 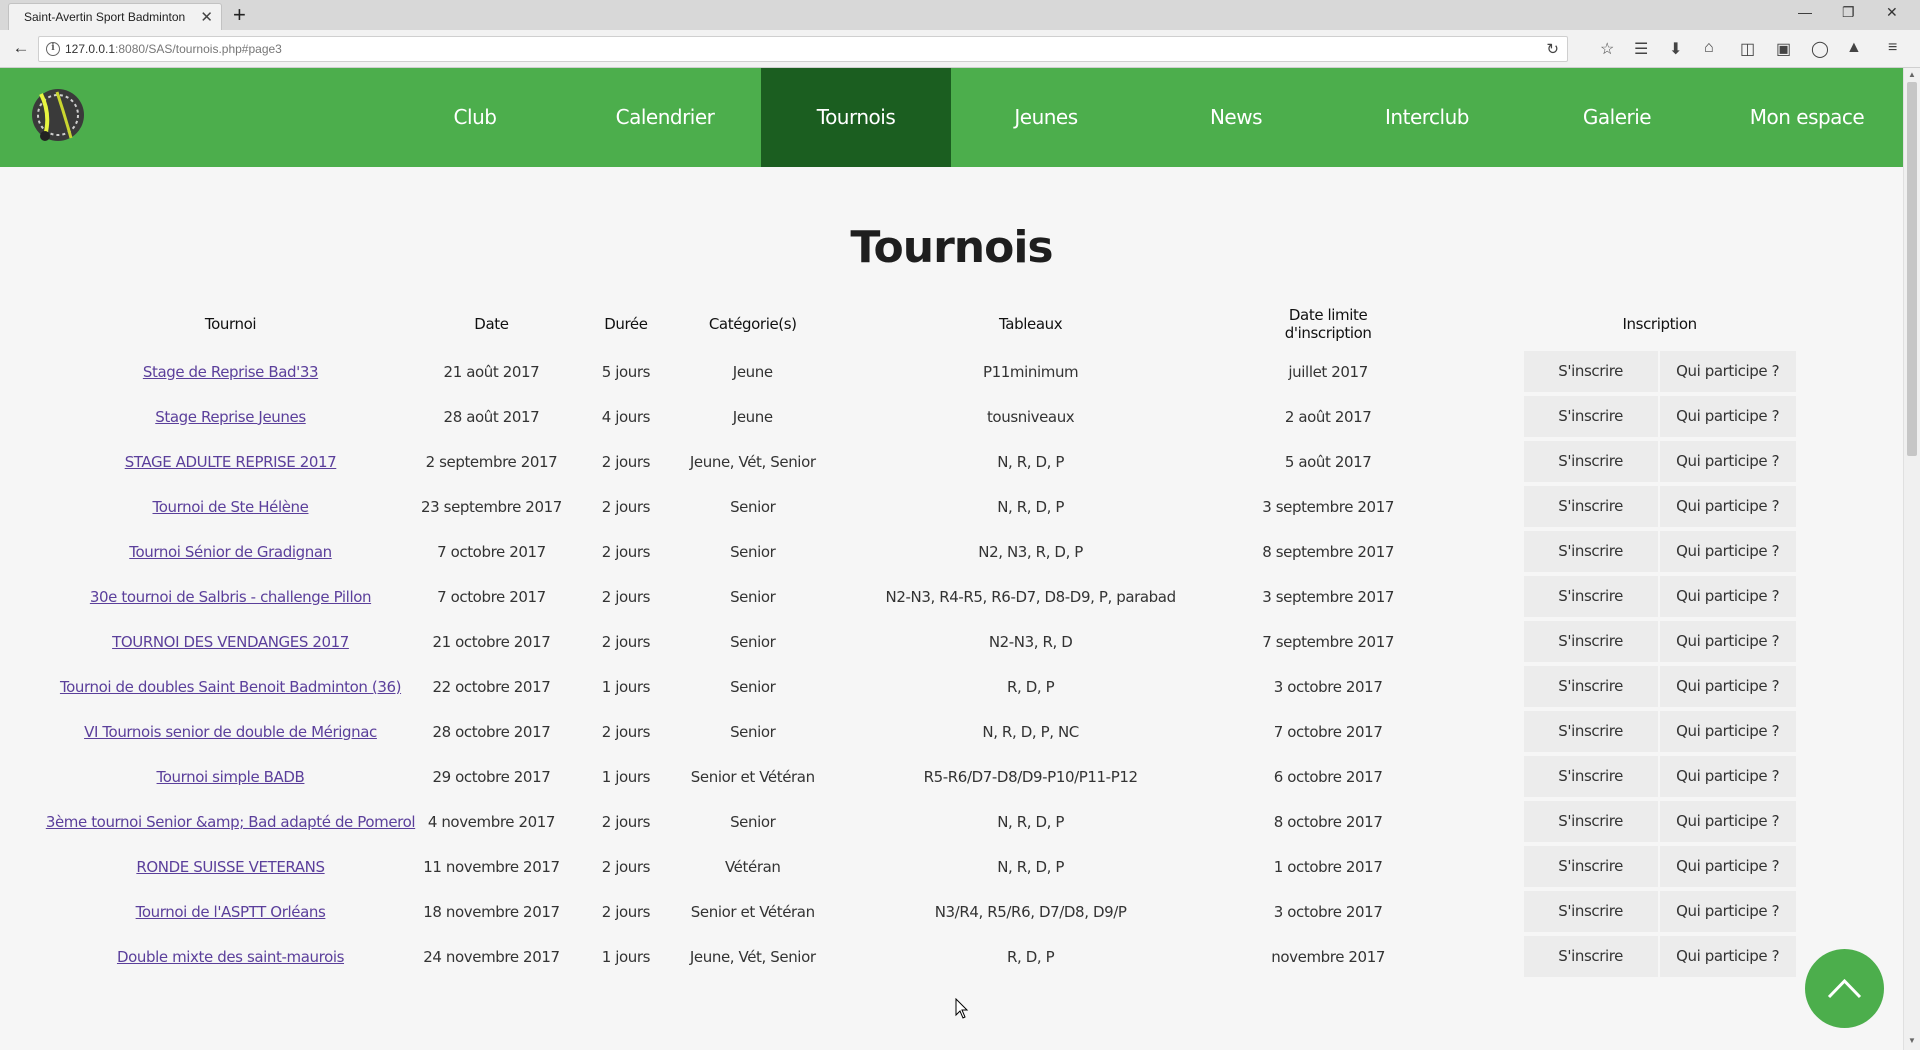 I want to click on chart-extension-icon: ▲, so click(x=1854, y=48).